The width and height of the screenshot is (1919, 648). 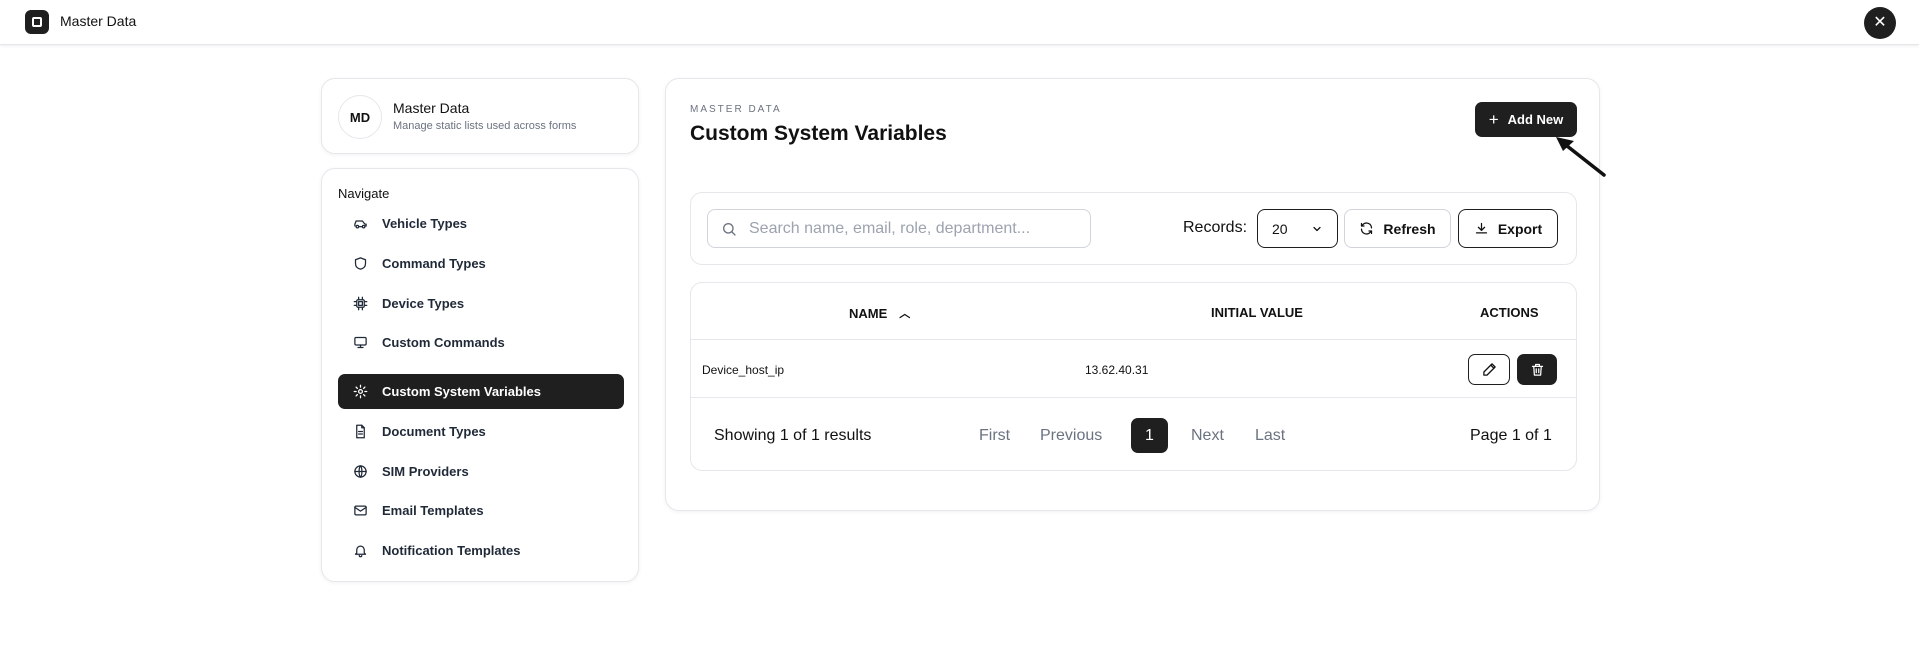 I want to click on edit-button, so click(x=1489, y=369).